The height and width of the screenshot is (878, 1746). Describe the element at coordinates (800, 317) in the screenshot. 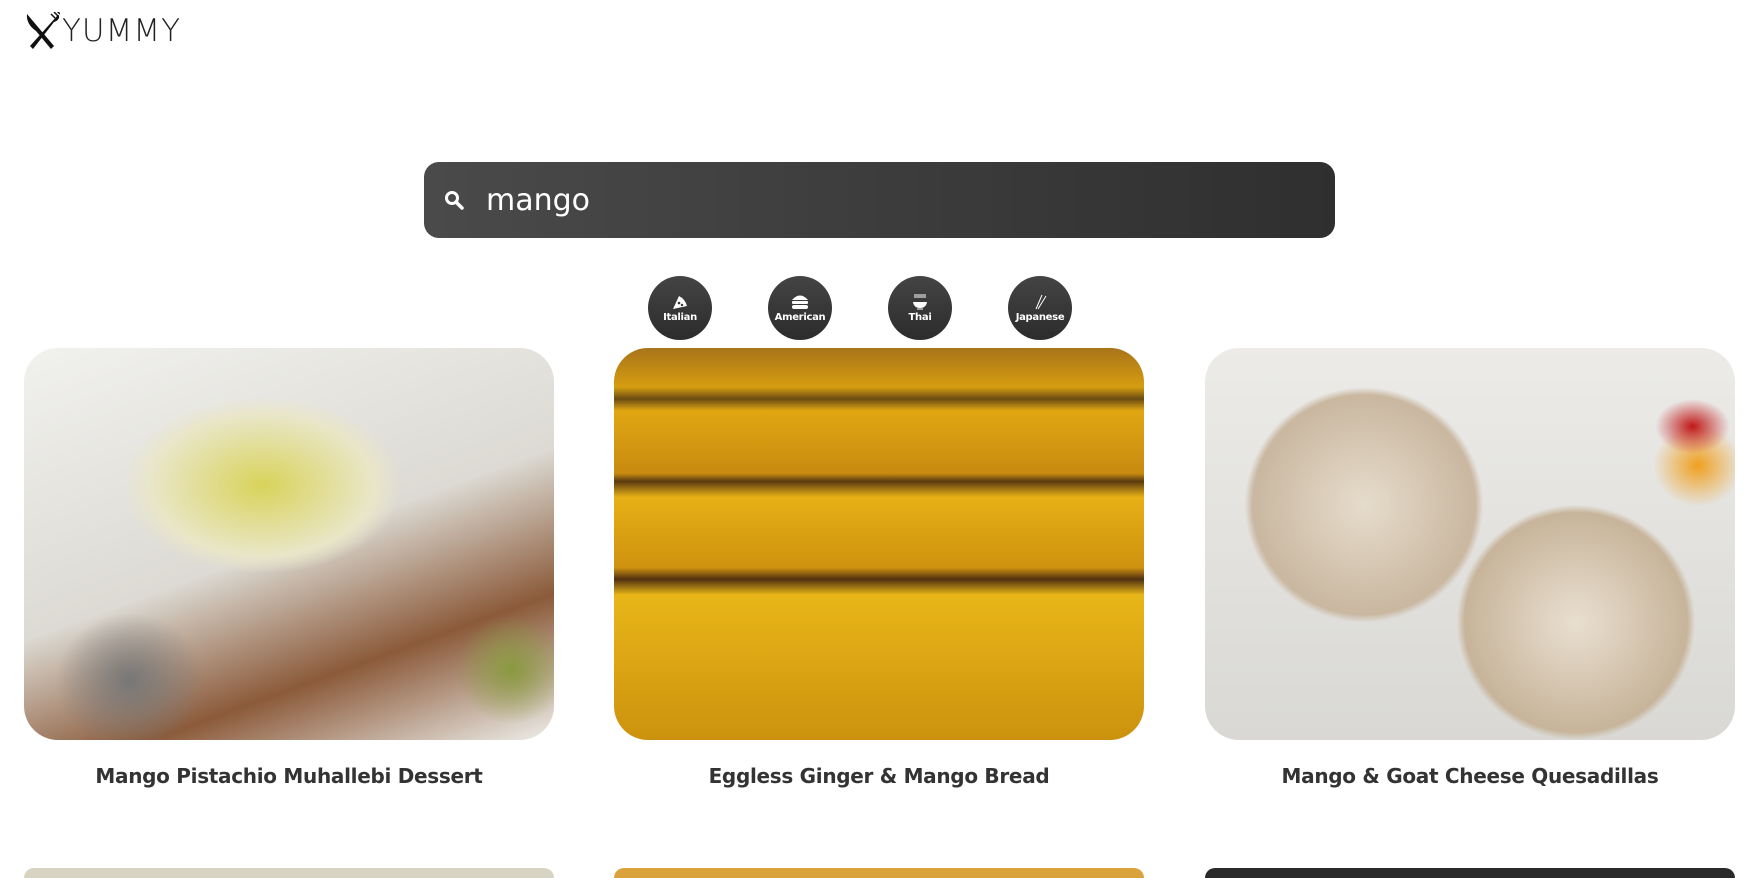

I see `cuisine-label: American` at that location.